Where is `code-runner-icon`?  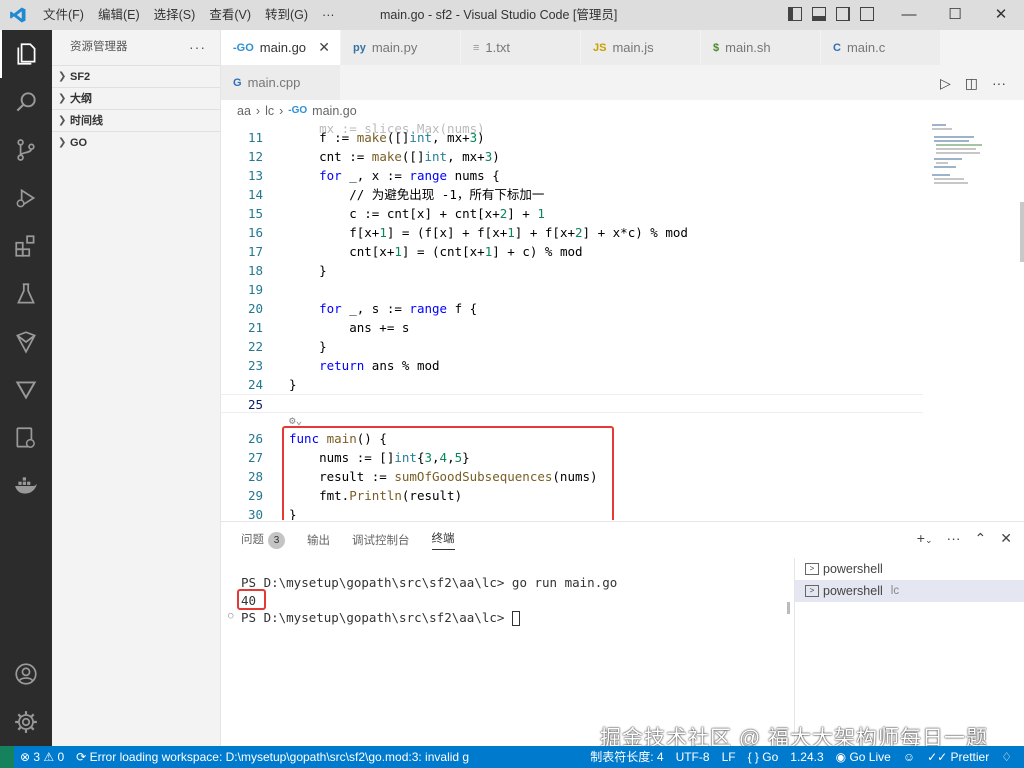
code-runner-icon is located at coordinates (26, 438).